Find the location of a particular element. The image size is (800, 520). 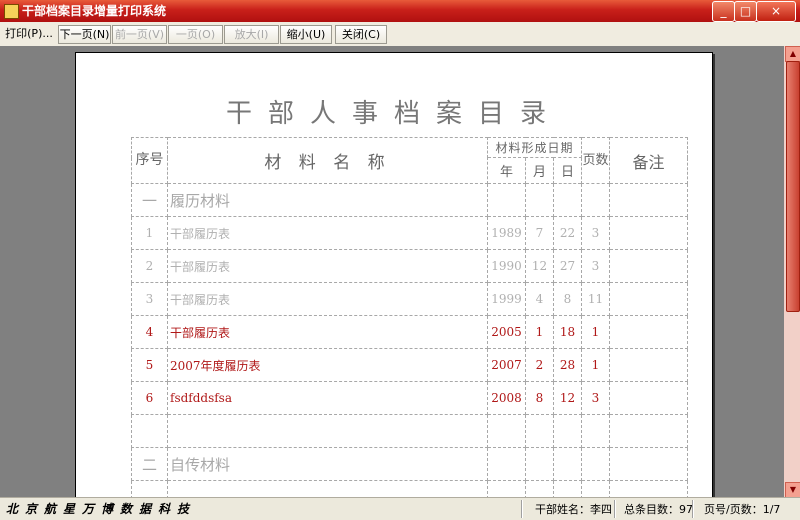

section-number: 二 is located at coordinates (149, 464).